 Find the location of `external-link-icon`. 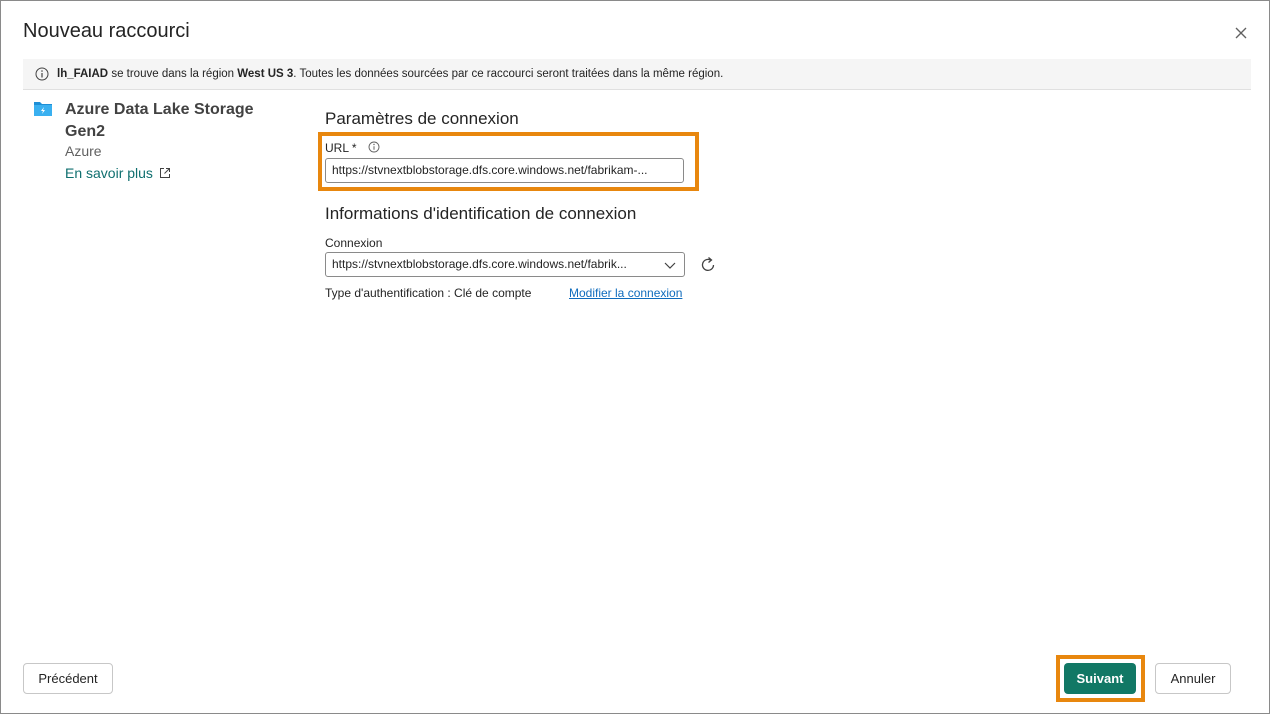

external-link-icon is located at coordinates (164, 173).